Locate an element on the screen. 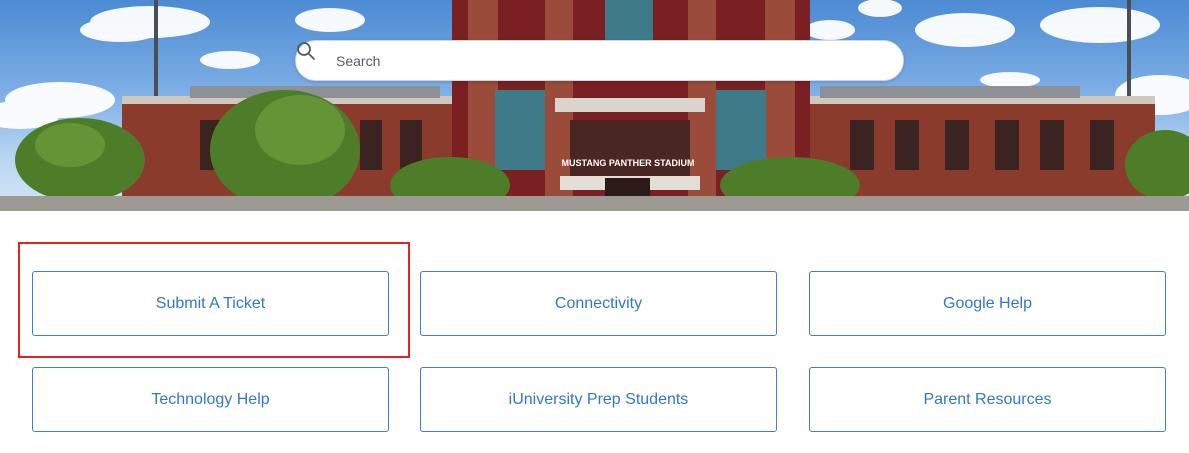 The image size is (1189, 453). tile-parent-resources: Parent Resources is located at coordinates (987, 399).